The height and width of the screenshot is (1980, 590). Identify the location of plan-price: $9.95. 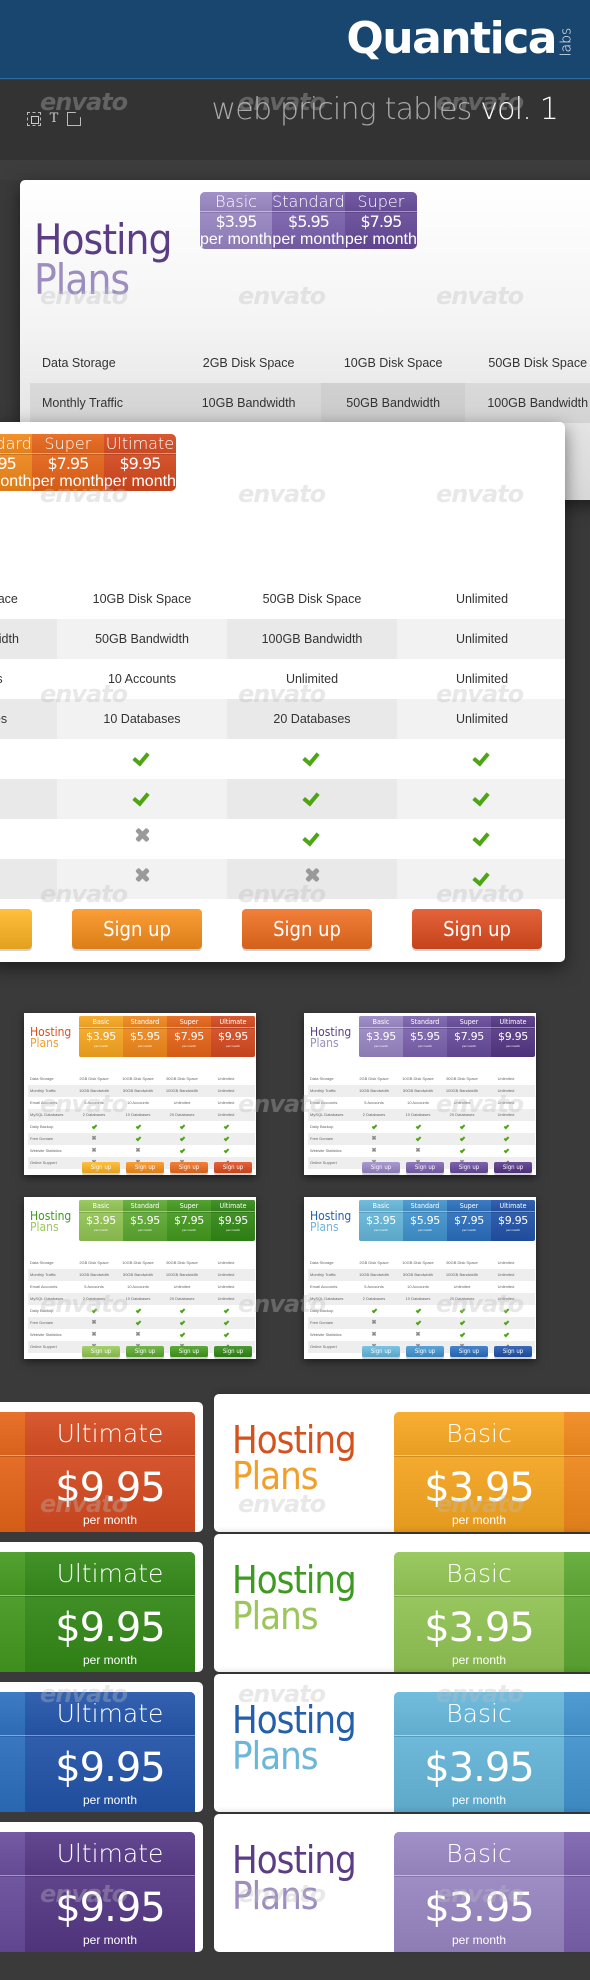
(110, 1768).